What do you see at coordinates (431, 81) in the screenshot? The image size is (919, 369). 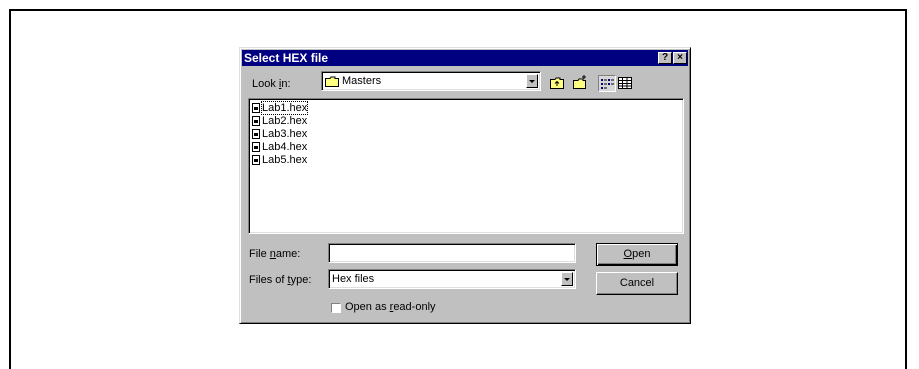 I see `look-in-combo: Masters` at bounding box center [431, 81].